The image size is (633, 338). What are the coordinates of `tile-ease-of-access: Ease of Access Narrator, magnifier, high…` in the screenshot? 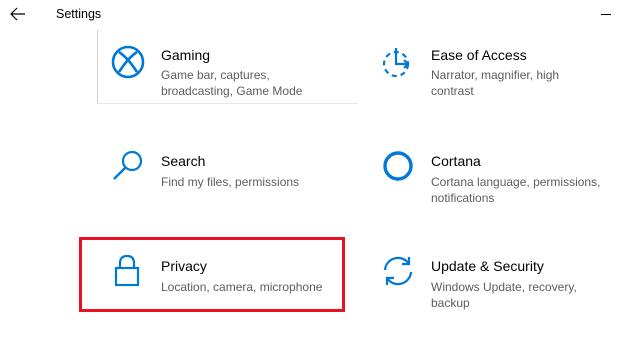 It's located at (497, 69).